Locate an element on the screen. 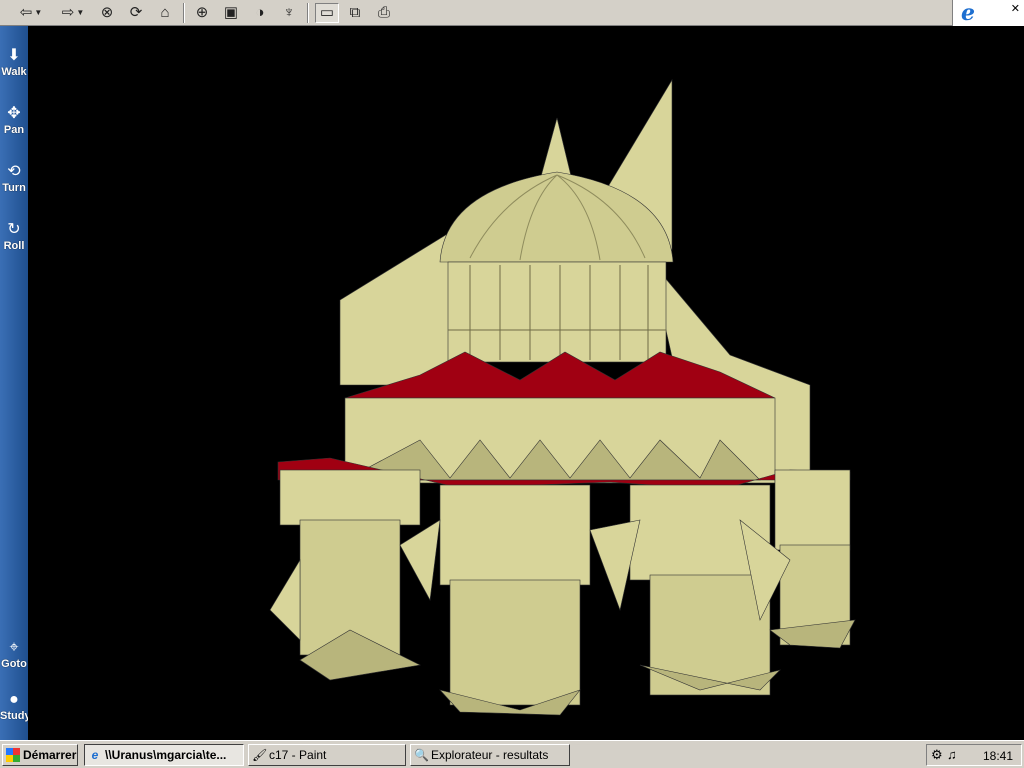  start-button: Démarrer is located at coordinates (40, 755).